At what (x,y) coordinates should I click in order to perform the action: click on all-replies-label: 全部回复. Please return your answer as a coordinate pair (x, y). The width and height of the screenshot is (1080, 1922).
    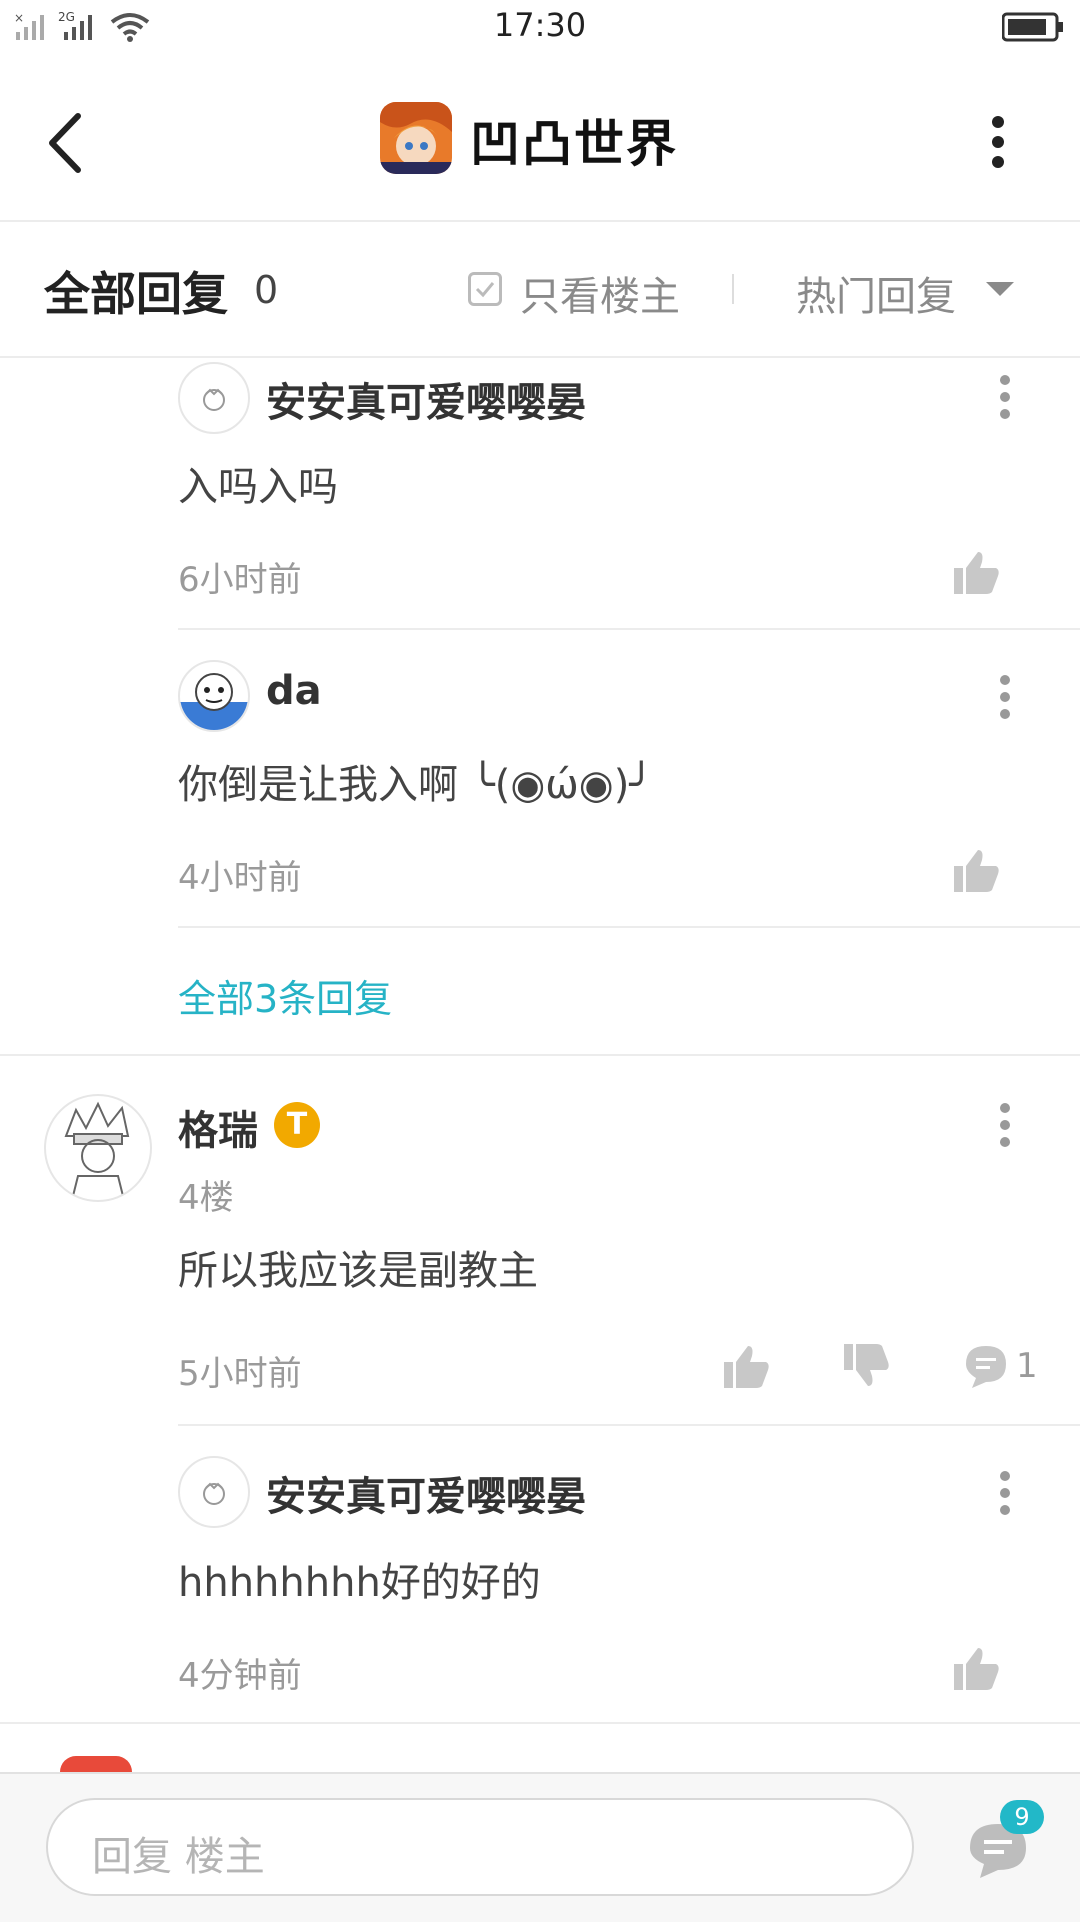
    Looking at the image, I should click on (136, 294).